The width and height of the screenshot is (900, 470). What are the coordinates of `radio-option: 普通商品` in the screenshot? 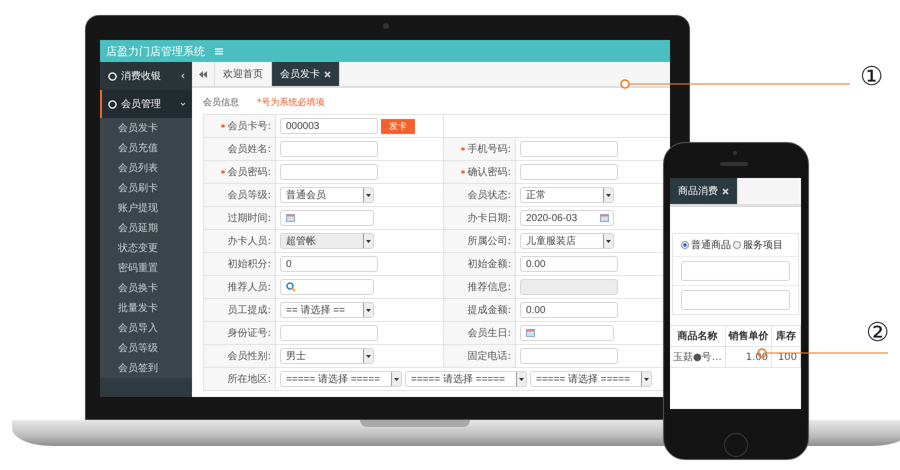 It's located at (706, 245).